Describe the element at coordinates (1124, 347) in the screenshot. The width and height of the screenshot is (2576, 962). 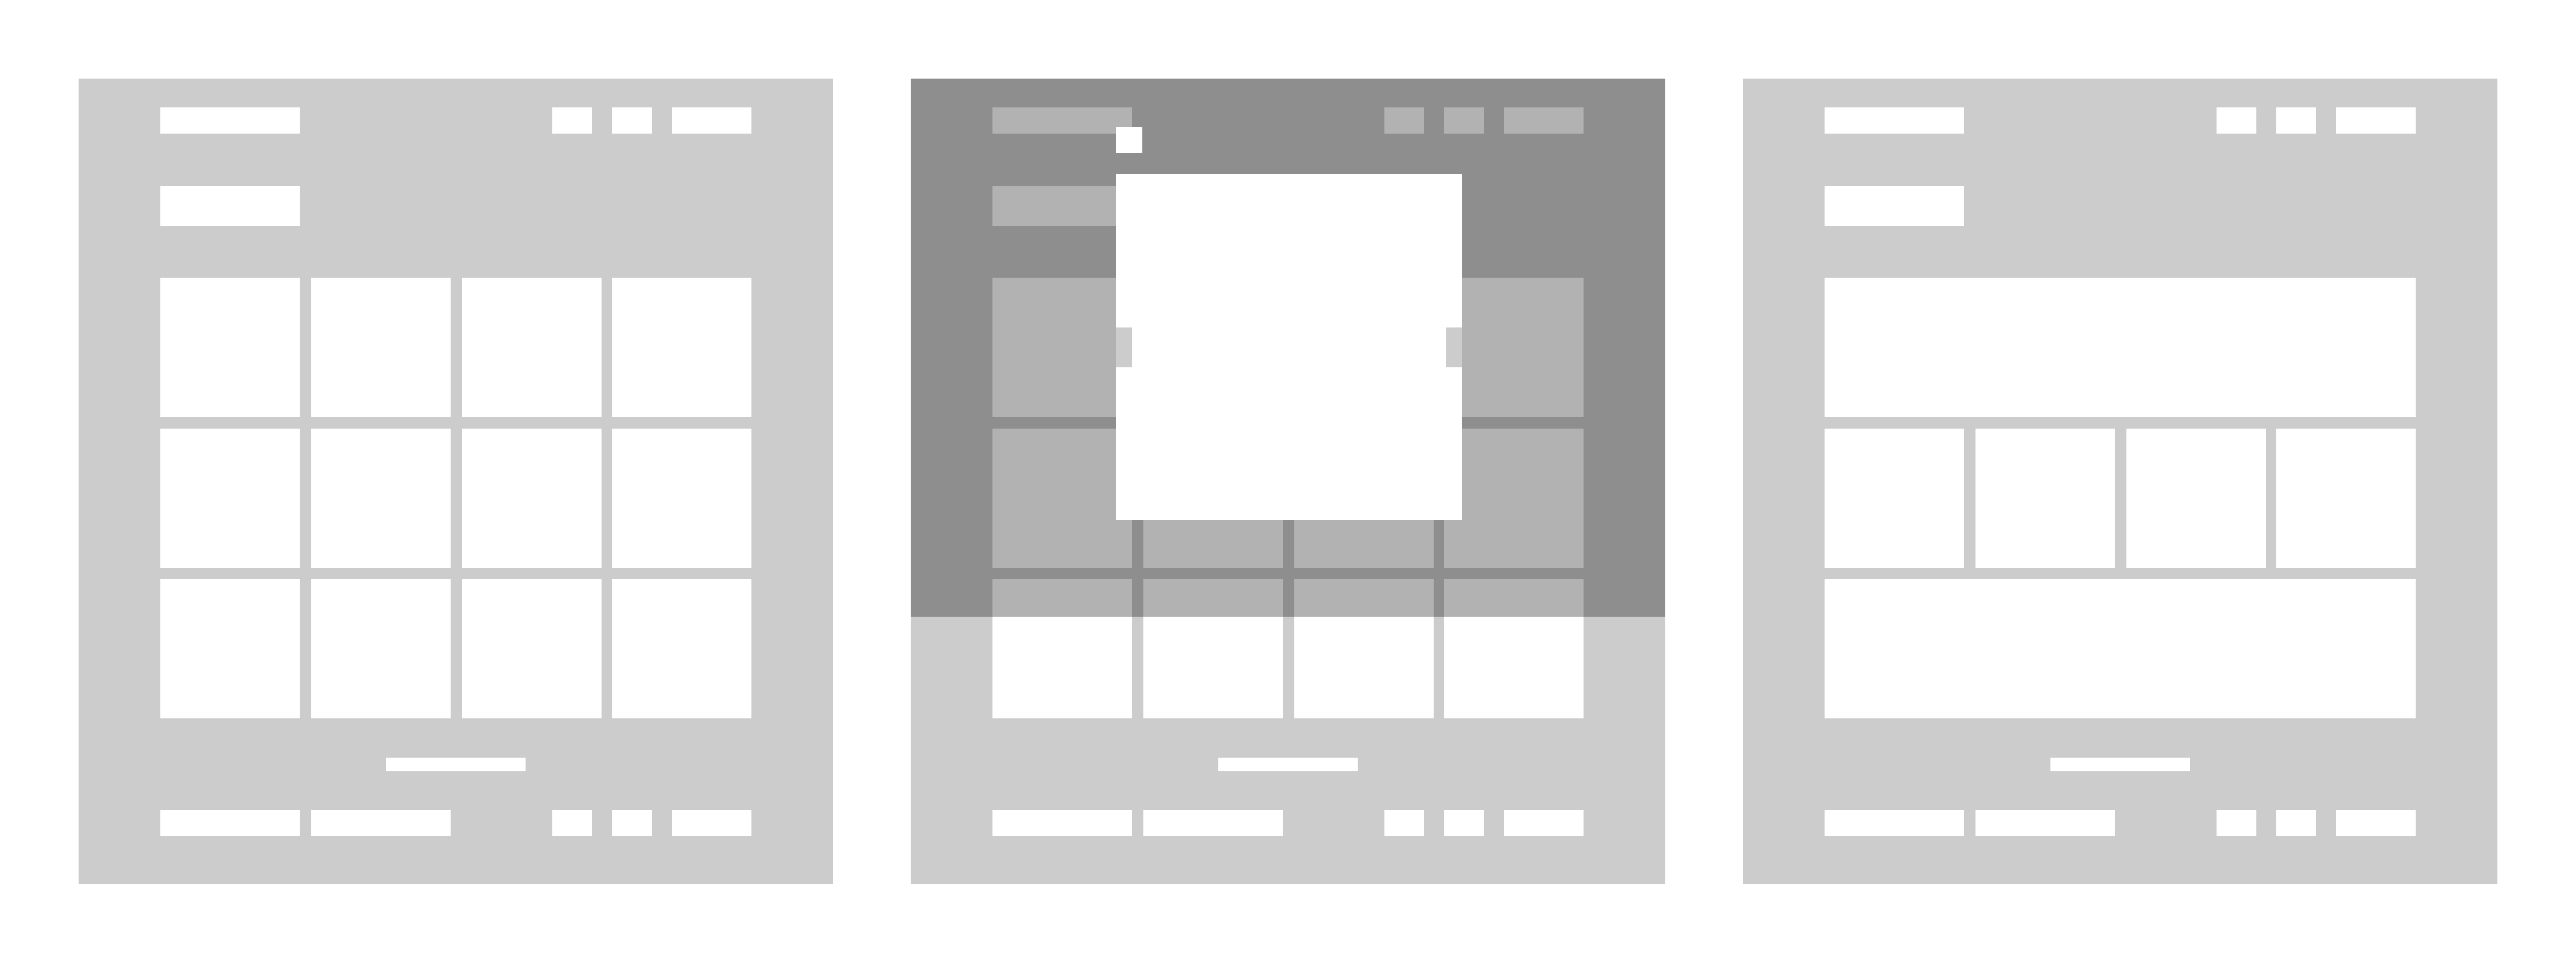
I see `modal-prev-arrow` at that location.